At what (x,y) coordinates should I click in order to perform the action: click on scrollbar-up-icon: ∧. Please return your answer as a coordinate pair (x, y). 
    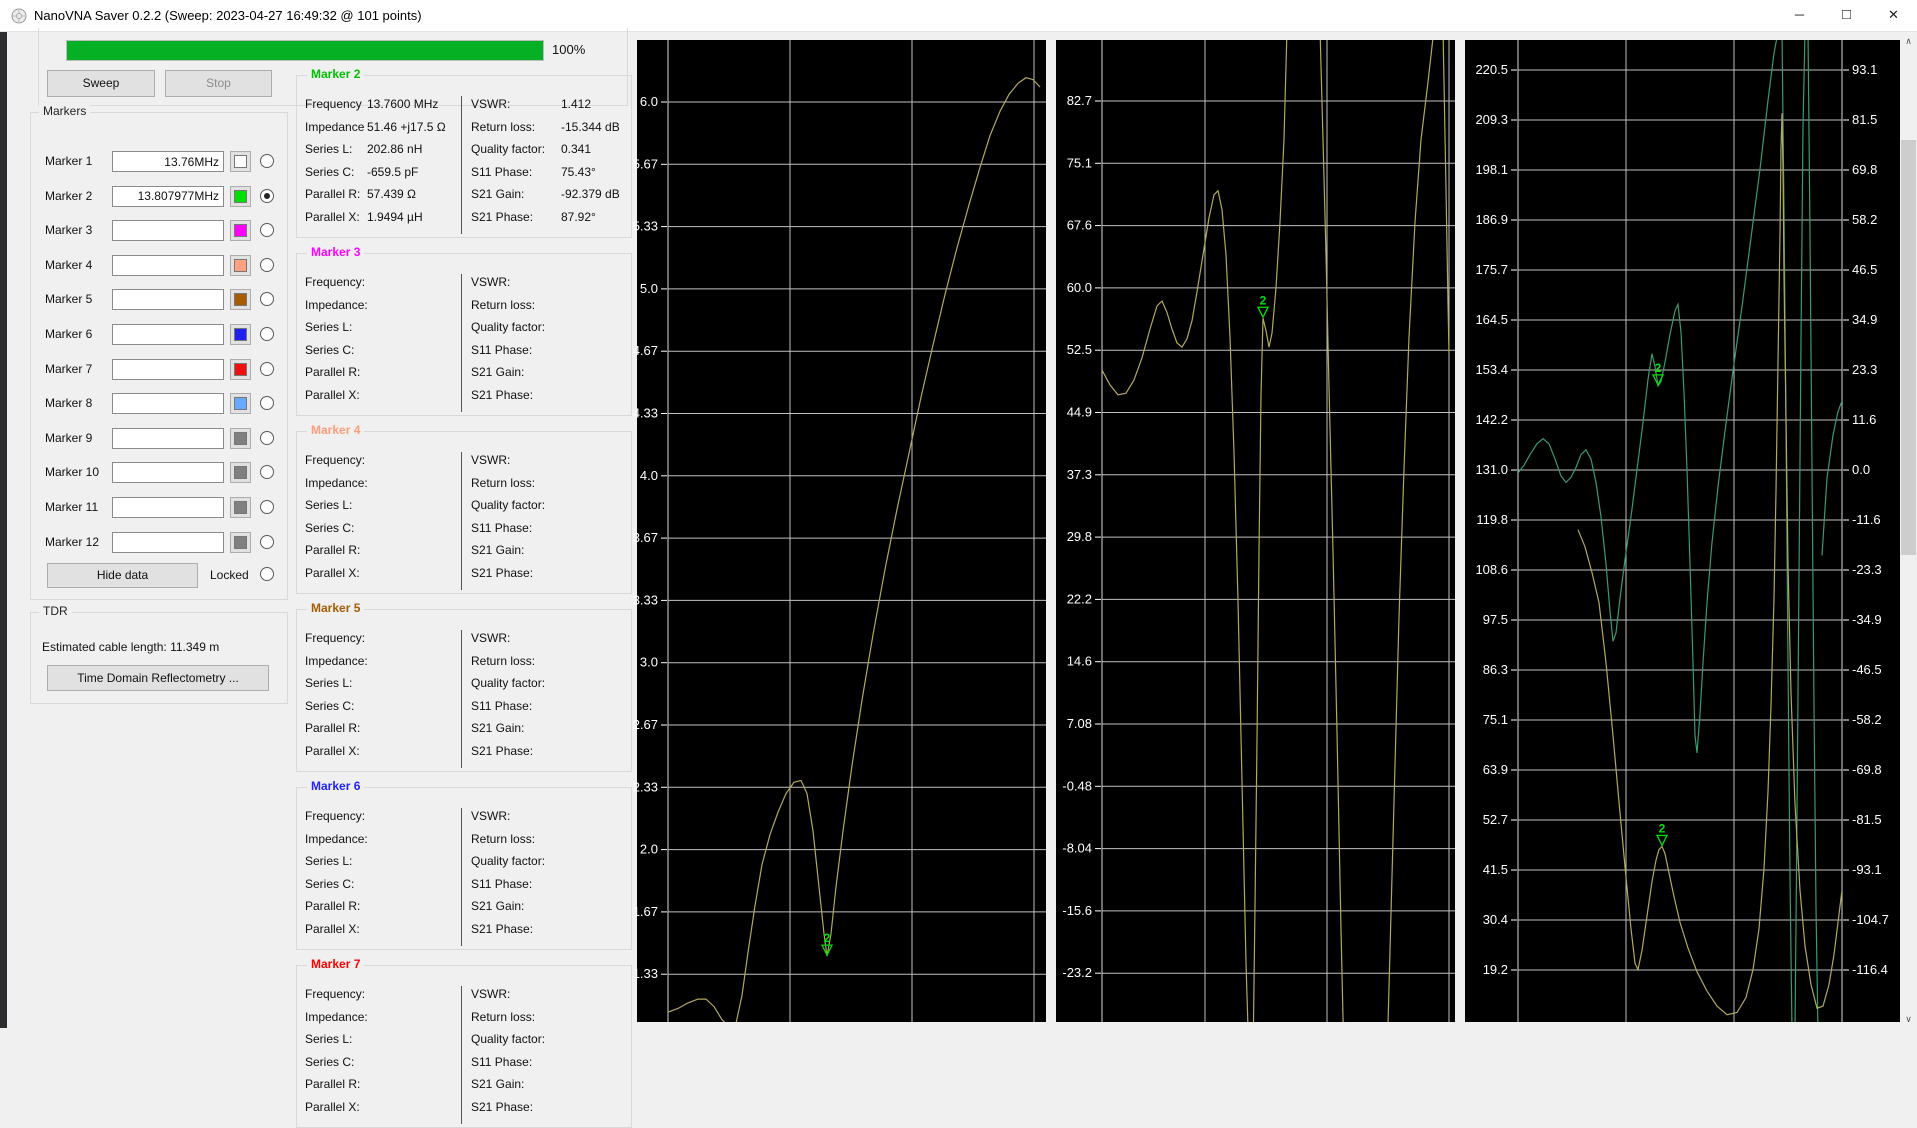
    Looking at the image, I should click on (1908, 41).